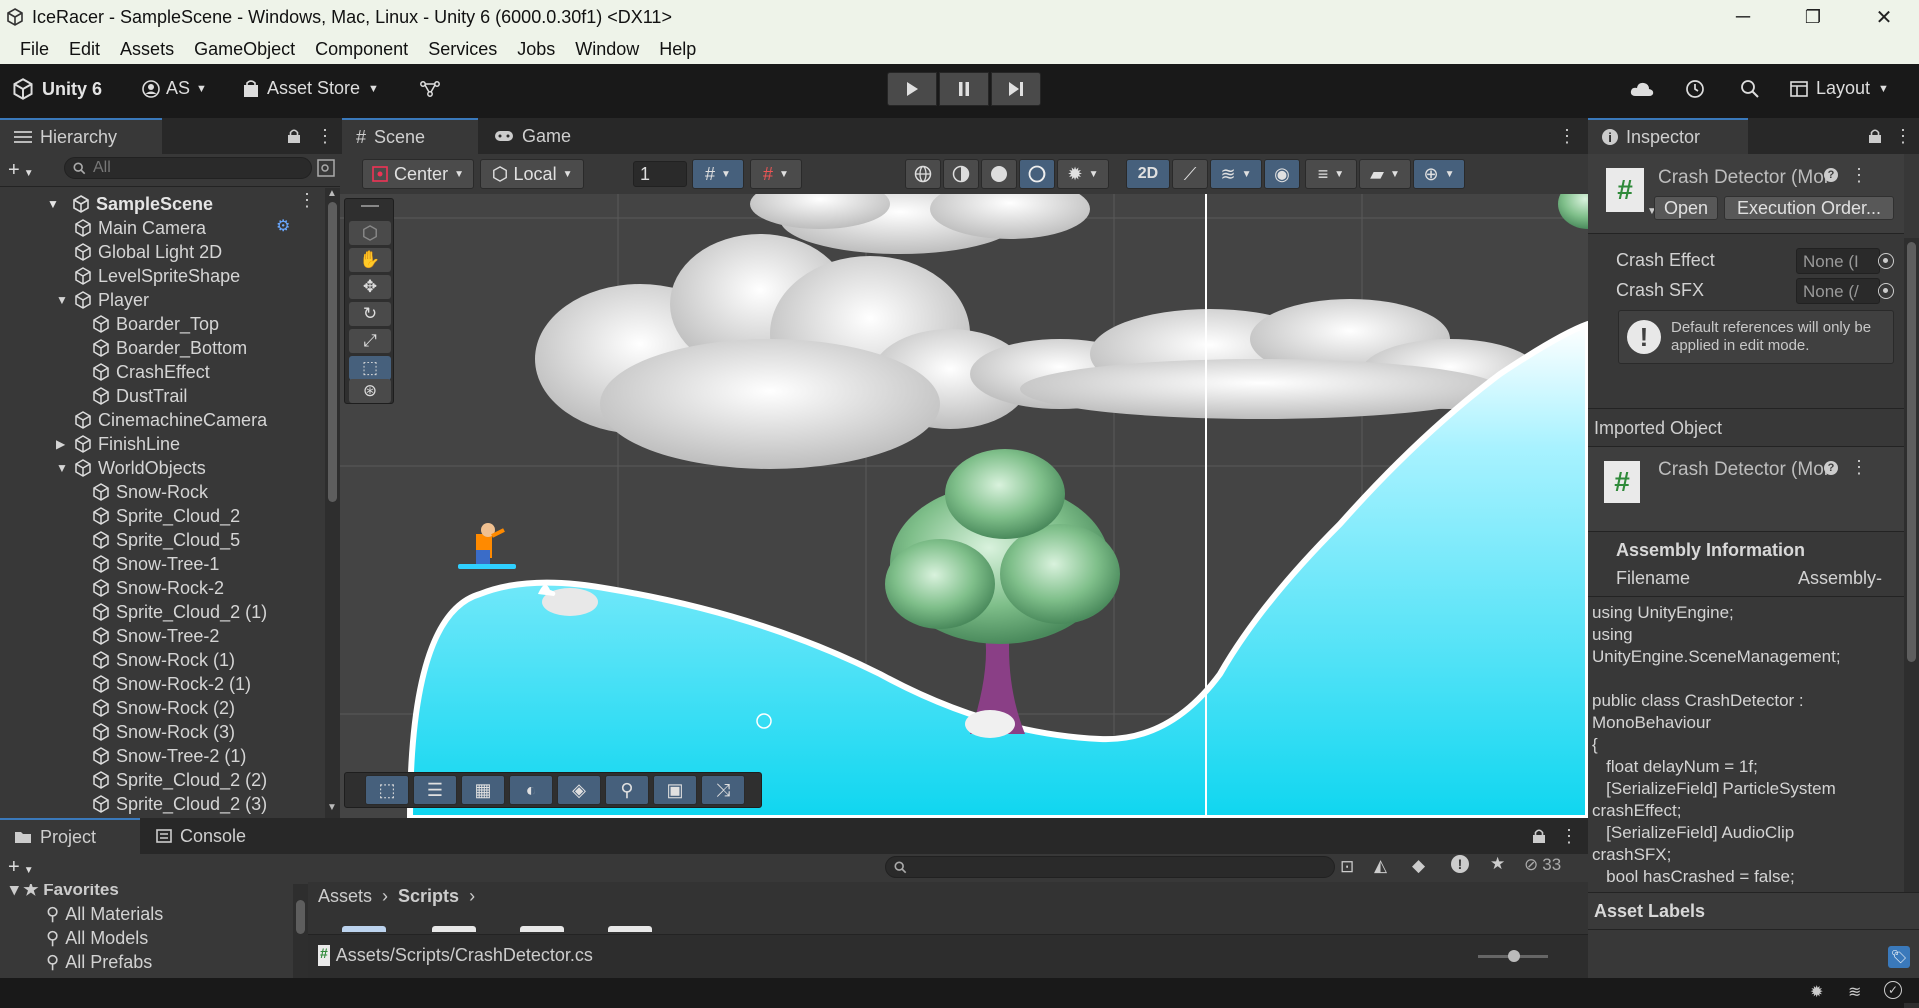  I want to click on view-tool-button, so click(370, 233).